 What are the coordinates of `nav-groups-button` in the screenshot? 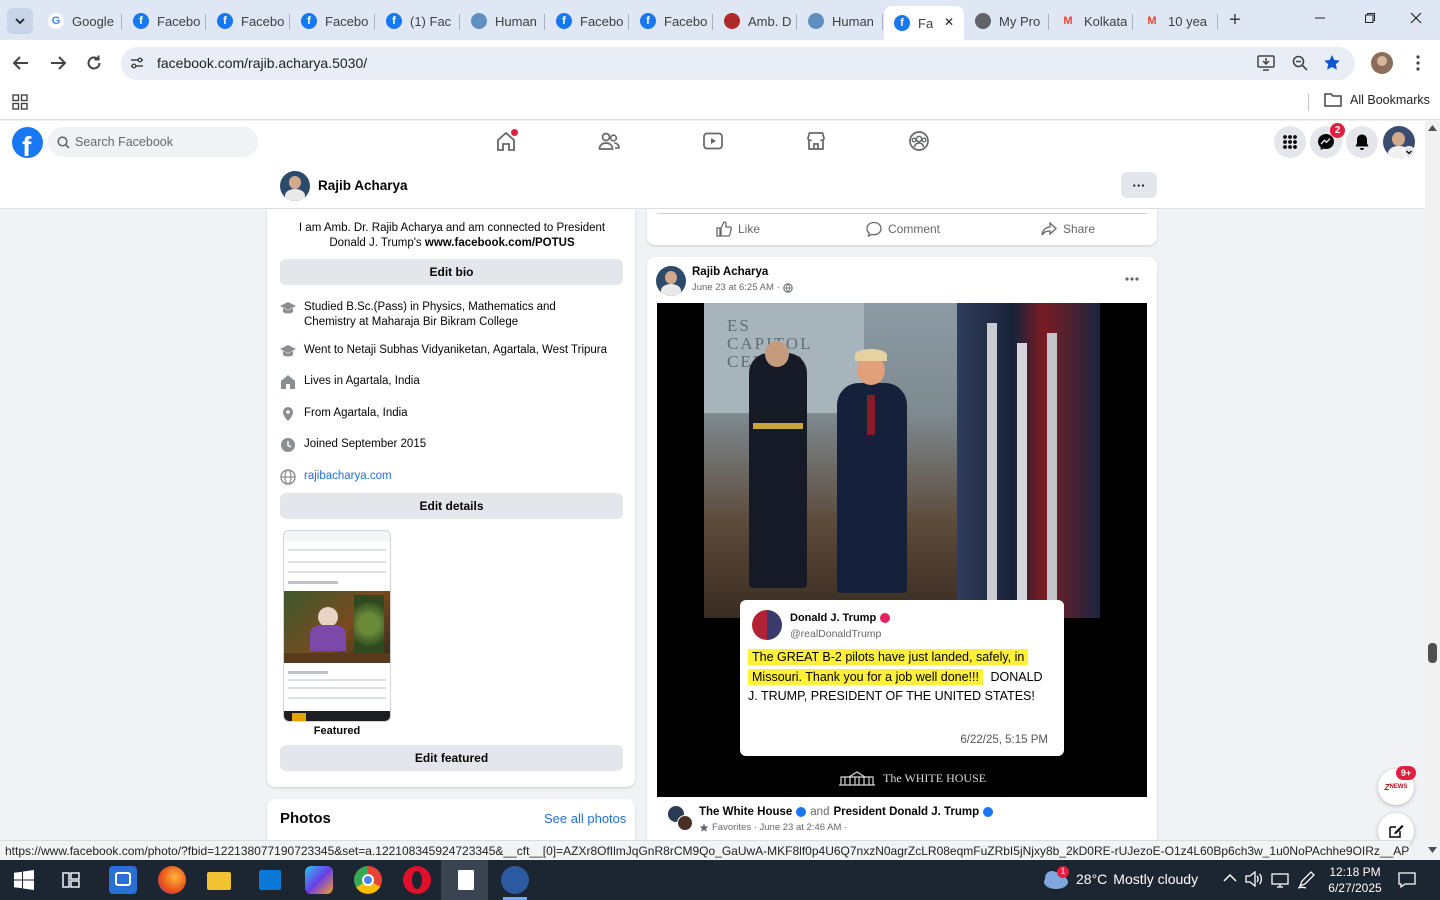 It's located at (920, 142).